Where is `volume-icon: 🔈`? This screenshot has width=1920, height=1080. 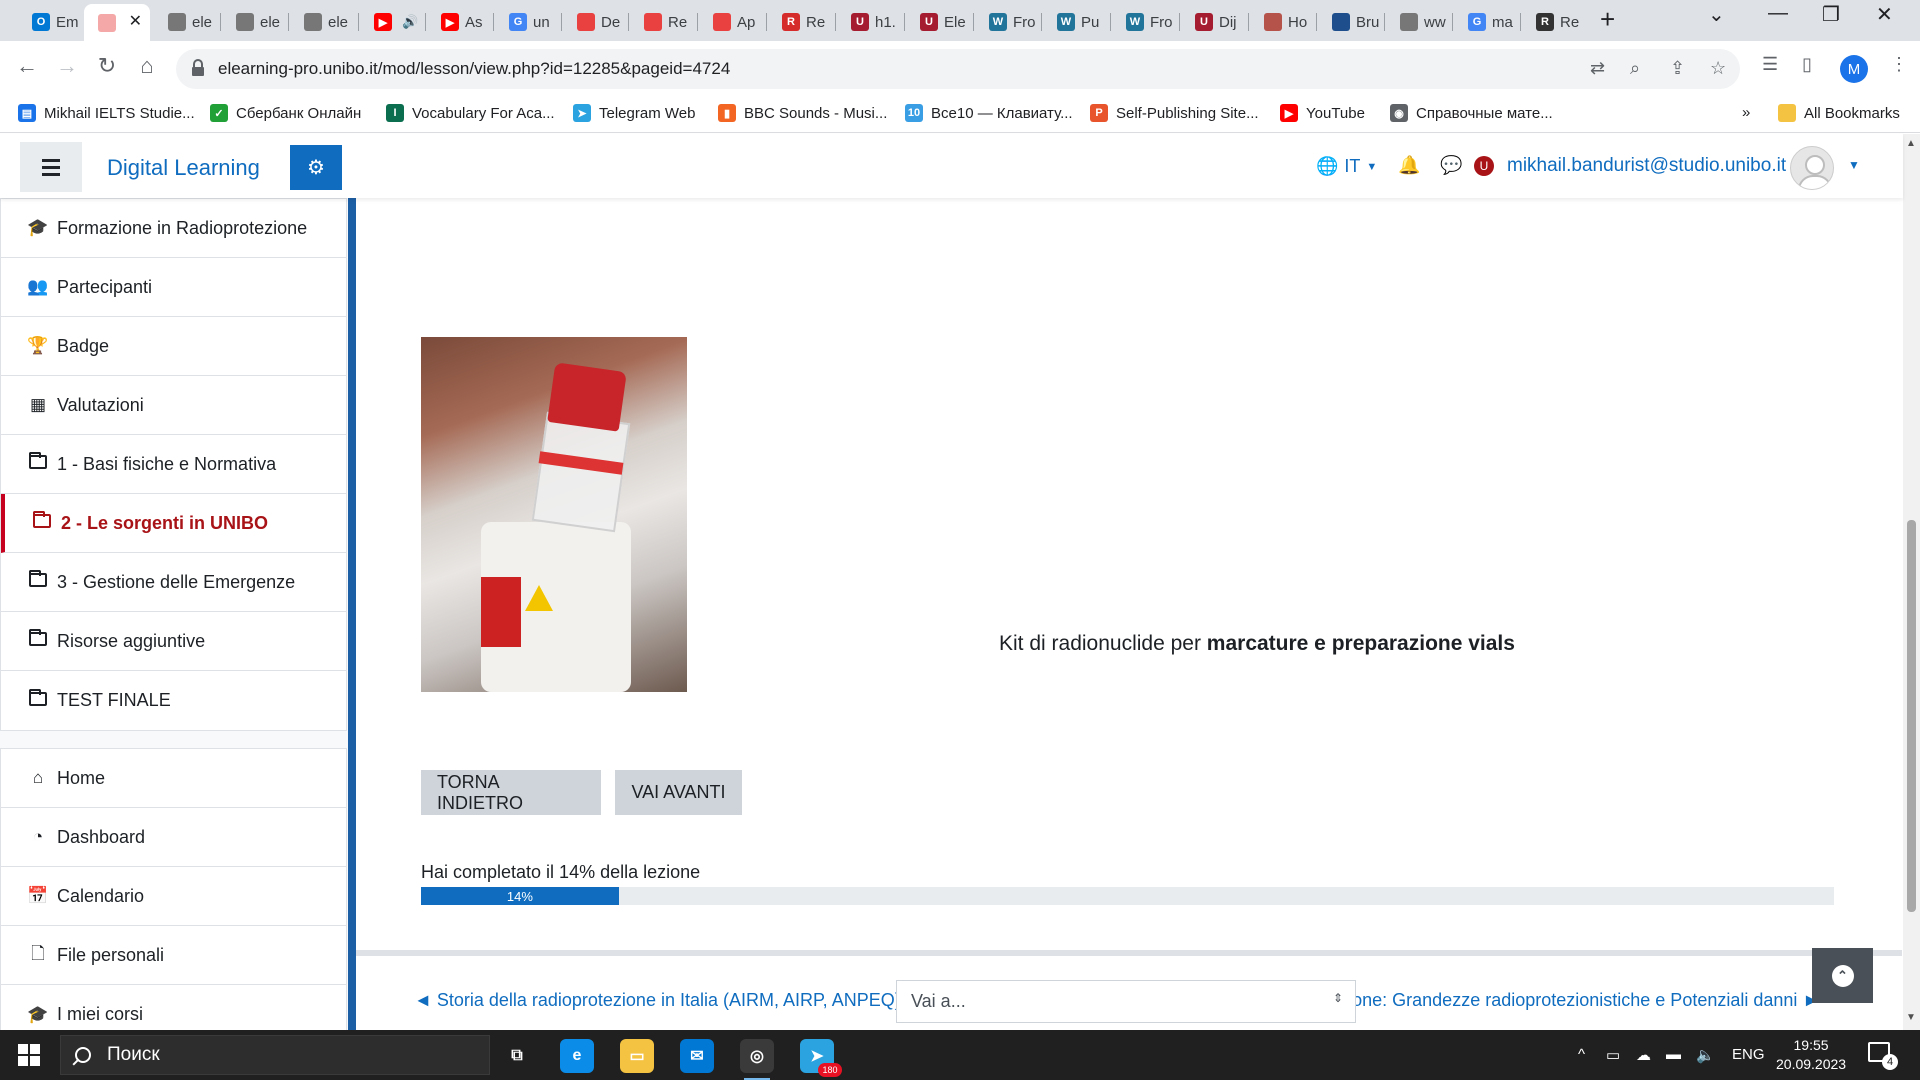
volume-icon: 🔈 is located at coordinates (1705, 1055).